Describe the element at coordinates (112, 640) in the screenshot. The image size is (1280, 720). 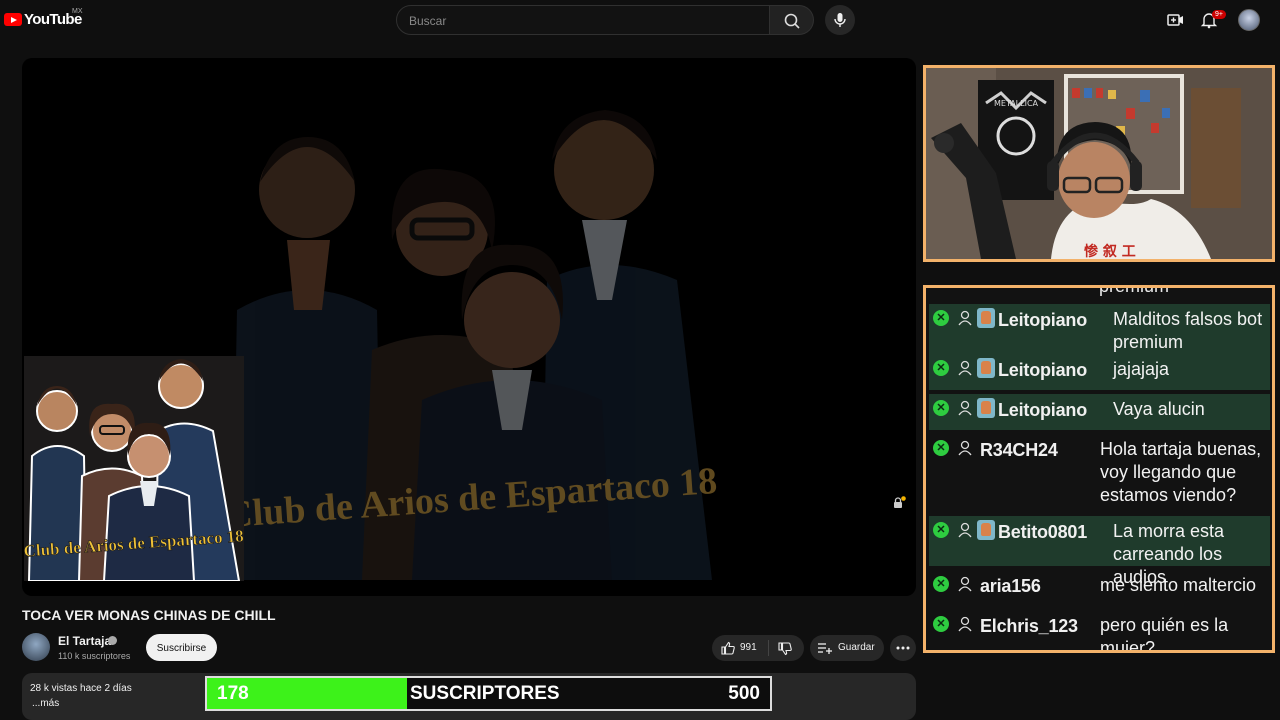
I see `verified-check-icon` at that location.